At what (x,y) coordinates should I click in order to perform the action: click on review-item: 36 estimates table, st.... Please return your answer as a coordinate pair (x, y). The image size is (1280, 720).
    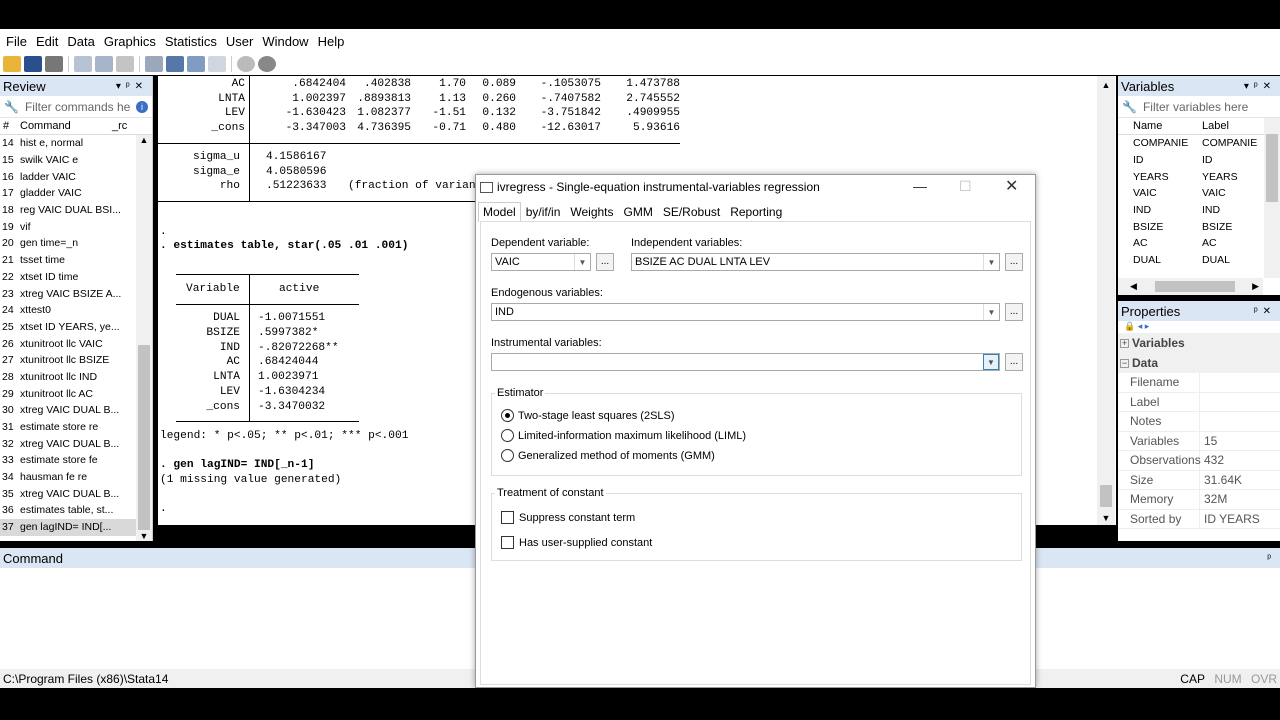
    Looking at the image, I should click on (68, 510).